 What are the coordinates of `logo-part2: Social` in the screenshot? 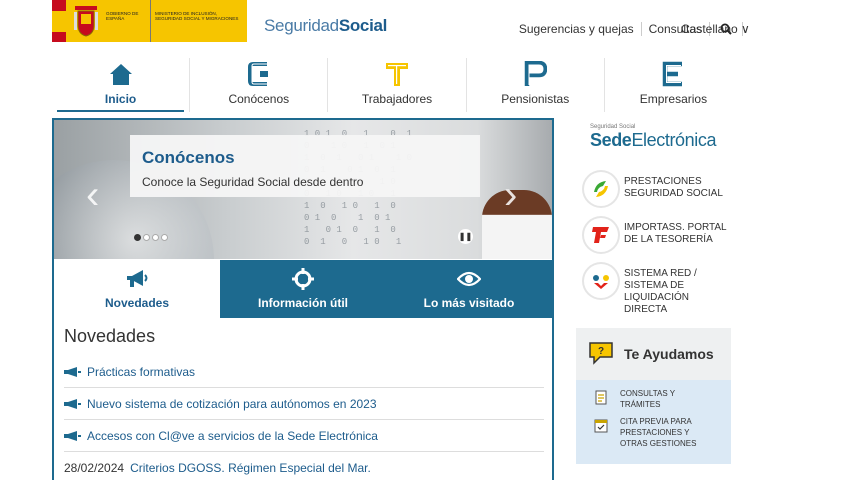 It's located at (363, 25).